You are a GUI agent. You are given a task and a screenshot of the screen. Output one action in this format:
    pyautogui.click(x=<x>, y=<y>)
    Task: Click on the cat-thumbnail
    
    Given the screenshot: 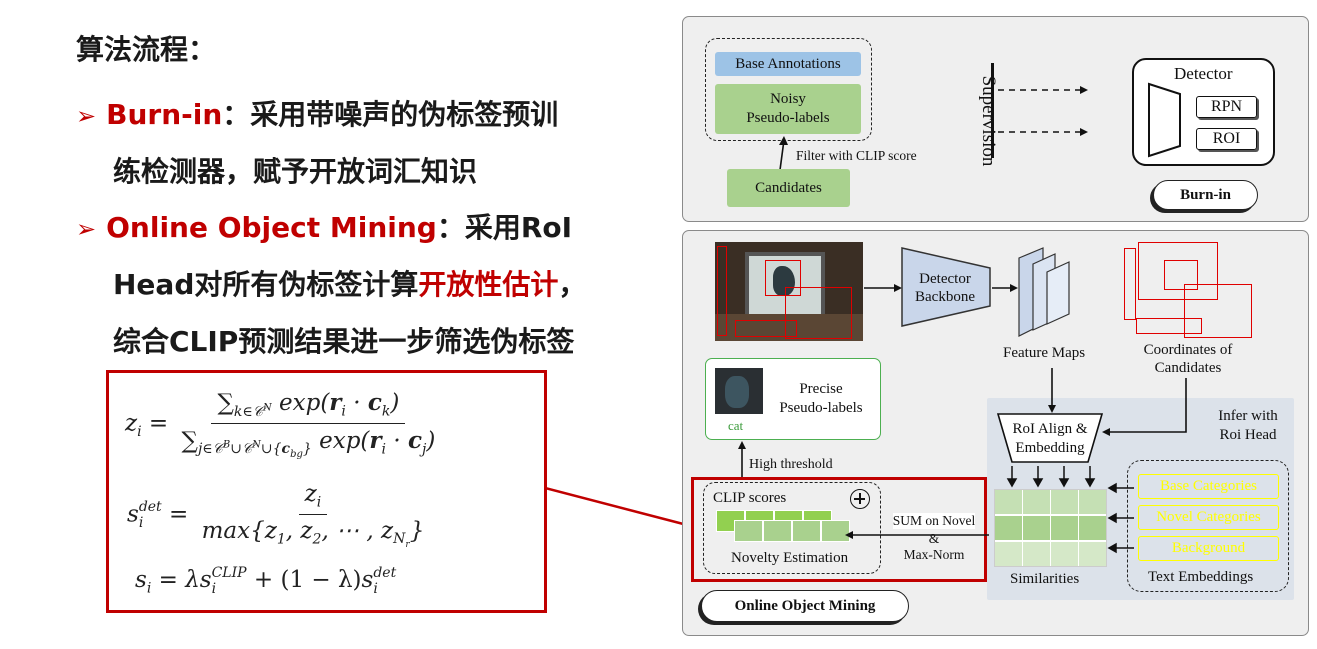 What is the action you would take?
    pyautogui.click(x=739, y=391)
    